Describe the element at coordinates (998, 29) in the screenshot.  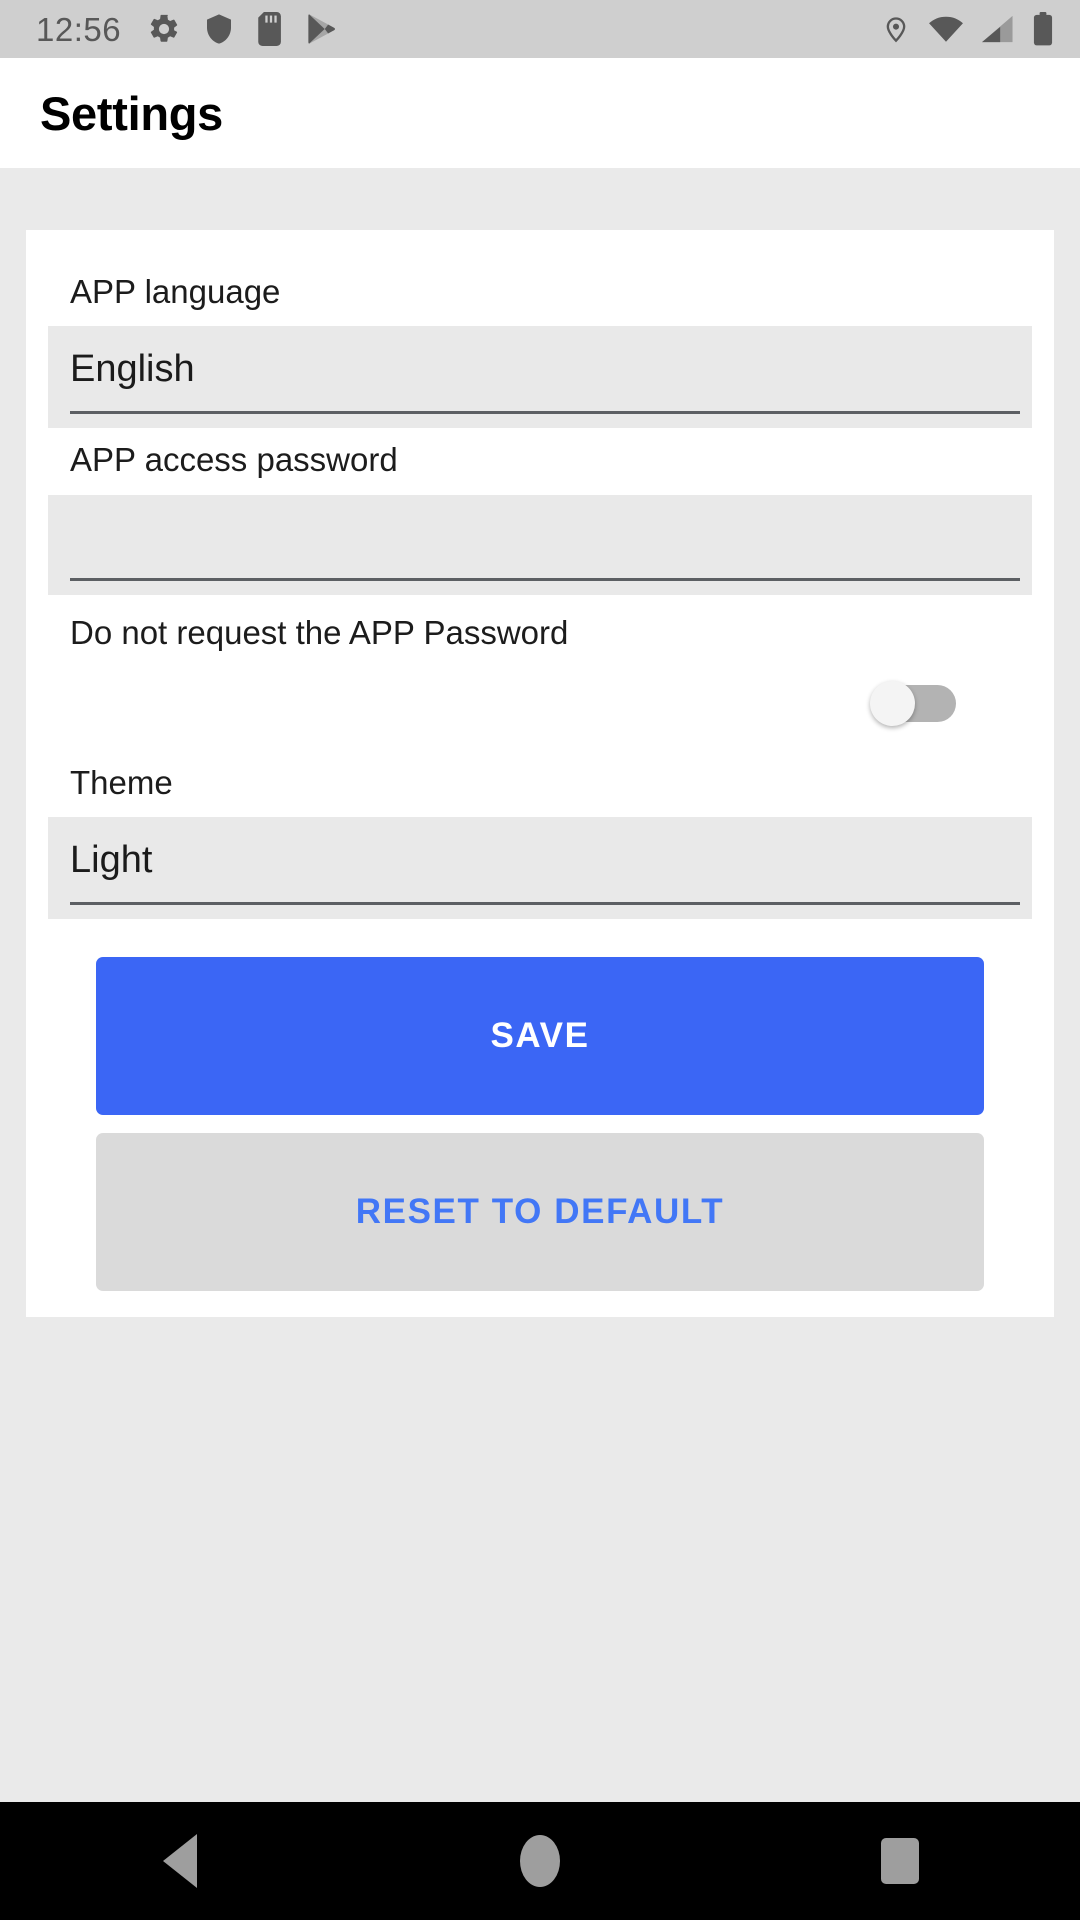
I see `cellular-signal-icon` at that location.